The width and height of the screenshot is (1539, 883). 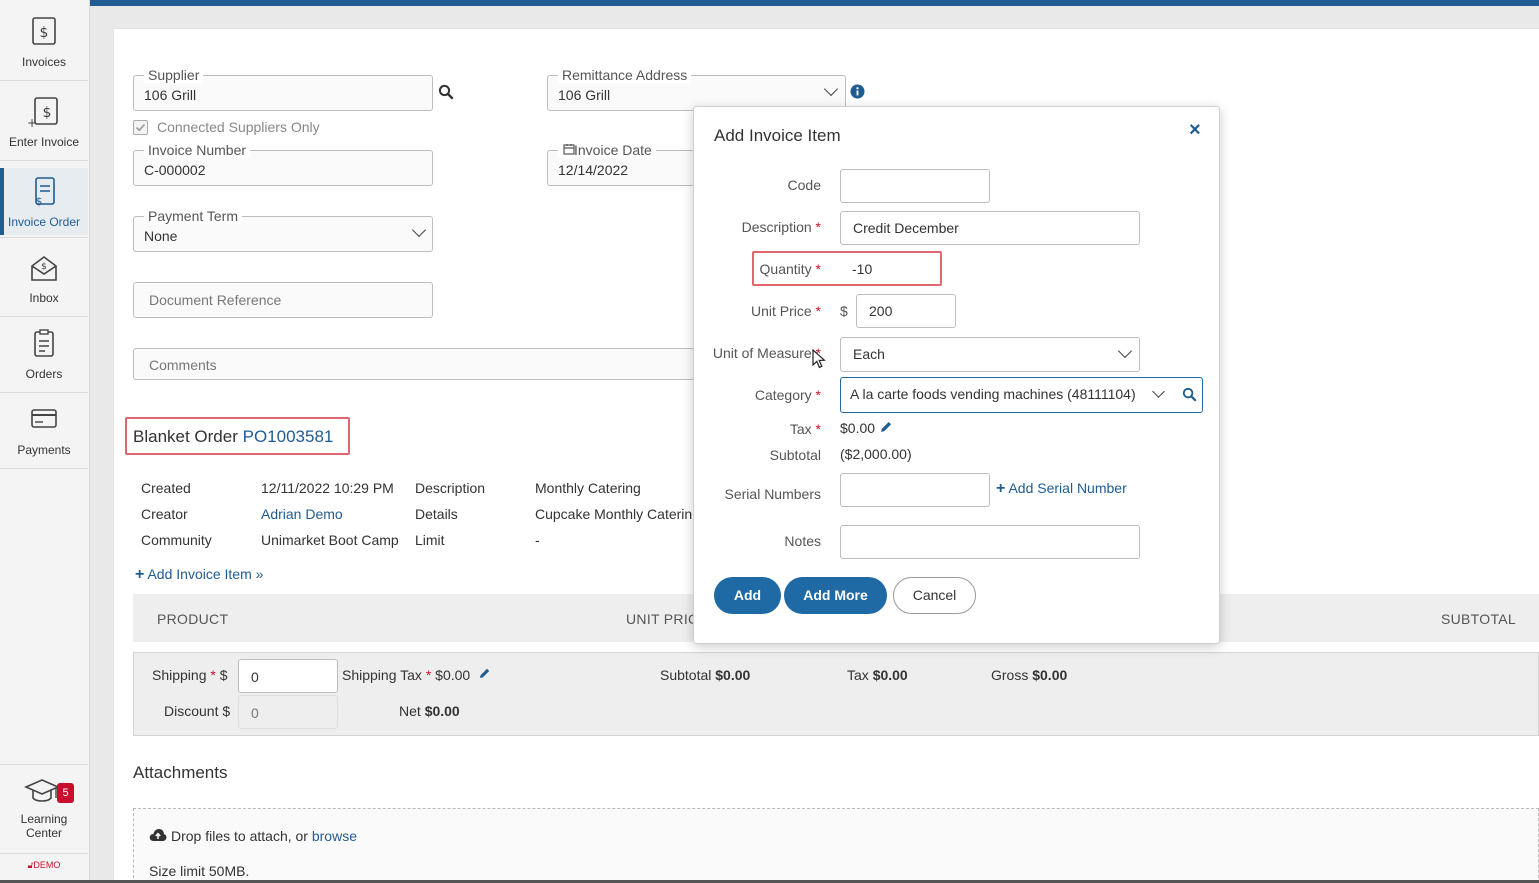 What do you see at coordinates (283, 89) in the screenshot?
I see `supplier-field: Supplier 106 Grill` at bounding box center [283, 89].